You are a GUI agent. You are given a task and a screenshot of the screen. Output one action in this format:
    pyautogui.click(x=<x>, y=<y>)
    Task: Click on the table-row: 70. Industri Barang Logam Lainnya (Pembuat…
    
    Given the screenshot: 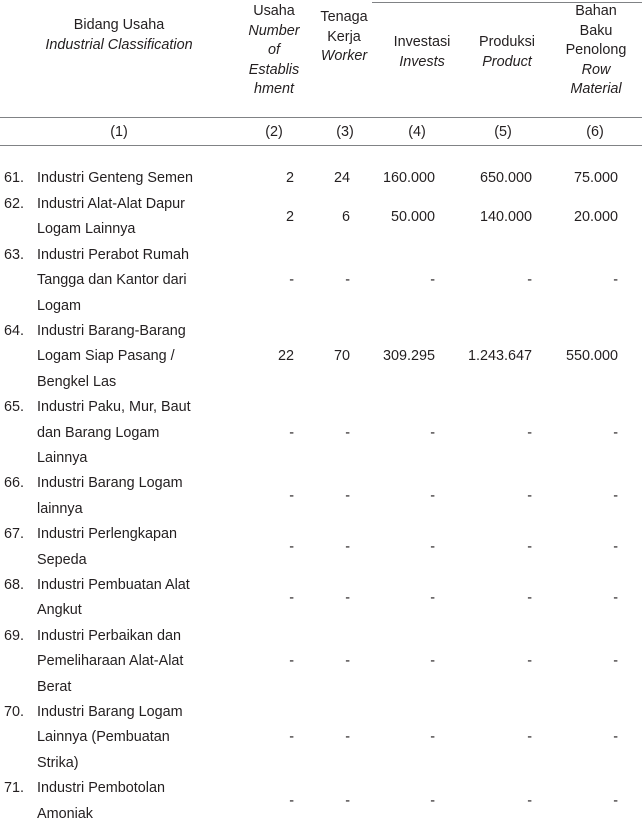 What is the action you would take?
    pyautogui.click(x=321, y=738)
    